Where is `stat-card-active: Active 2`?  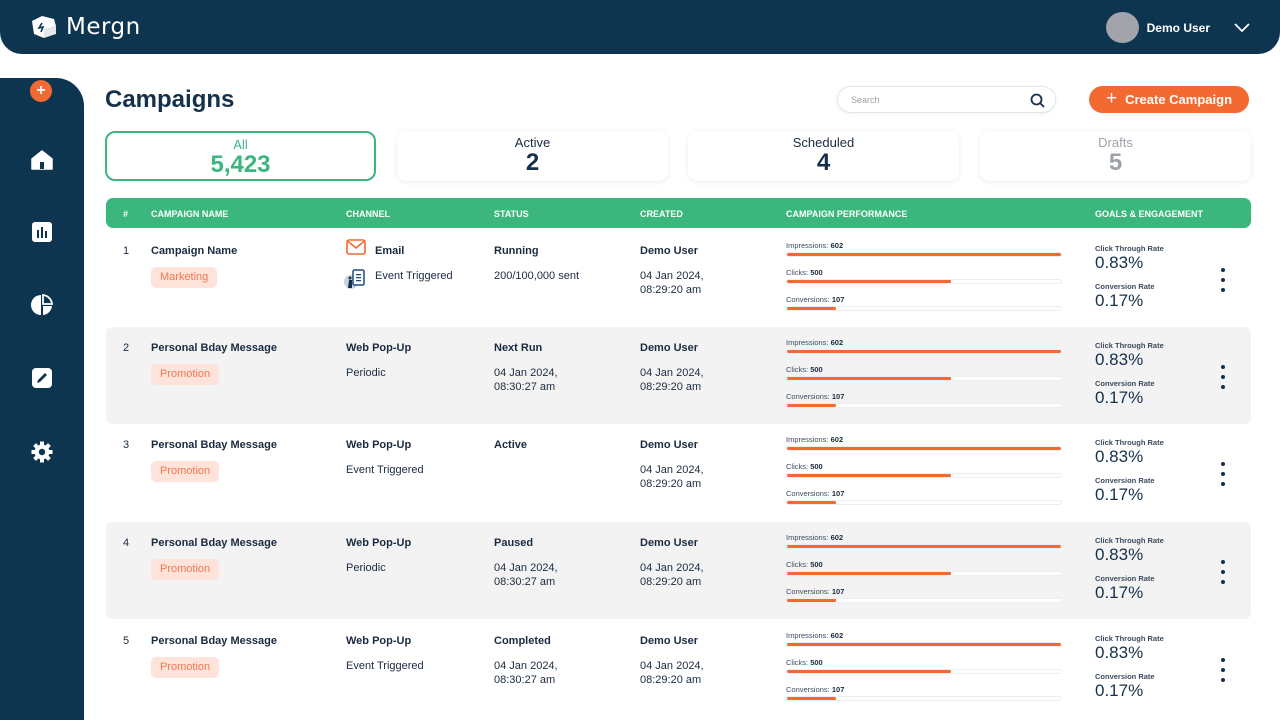 stat-card-active: Active 2 is located at coordinates (532, 156).